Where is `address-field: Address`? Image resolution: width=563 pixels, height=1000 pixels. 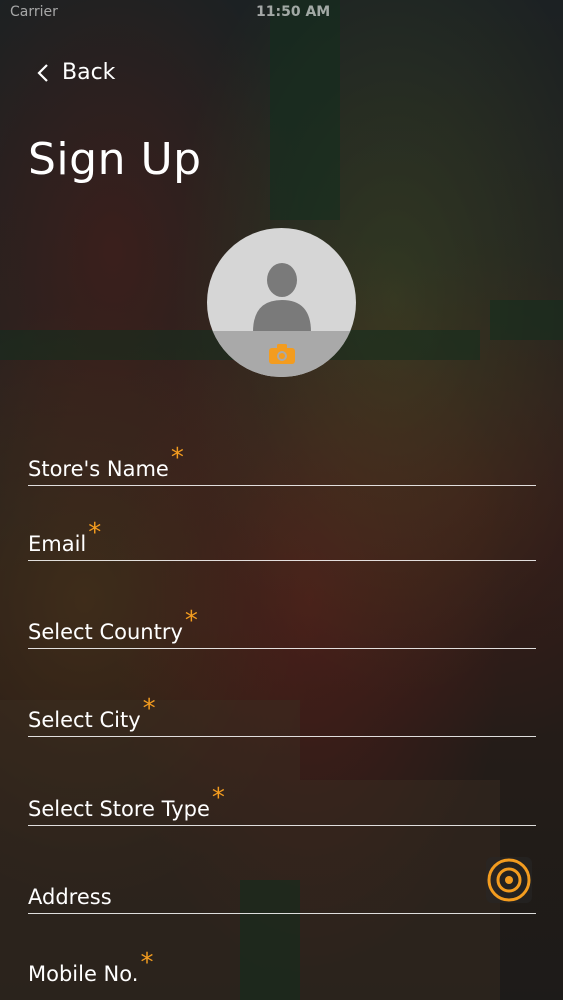
address-field: Address is located at coordinates (282, 885).